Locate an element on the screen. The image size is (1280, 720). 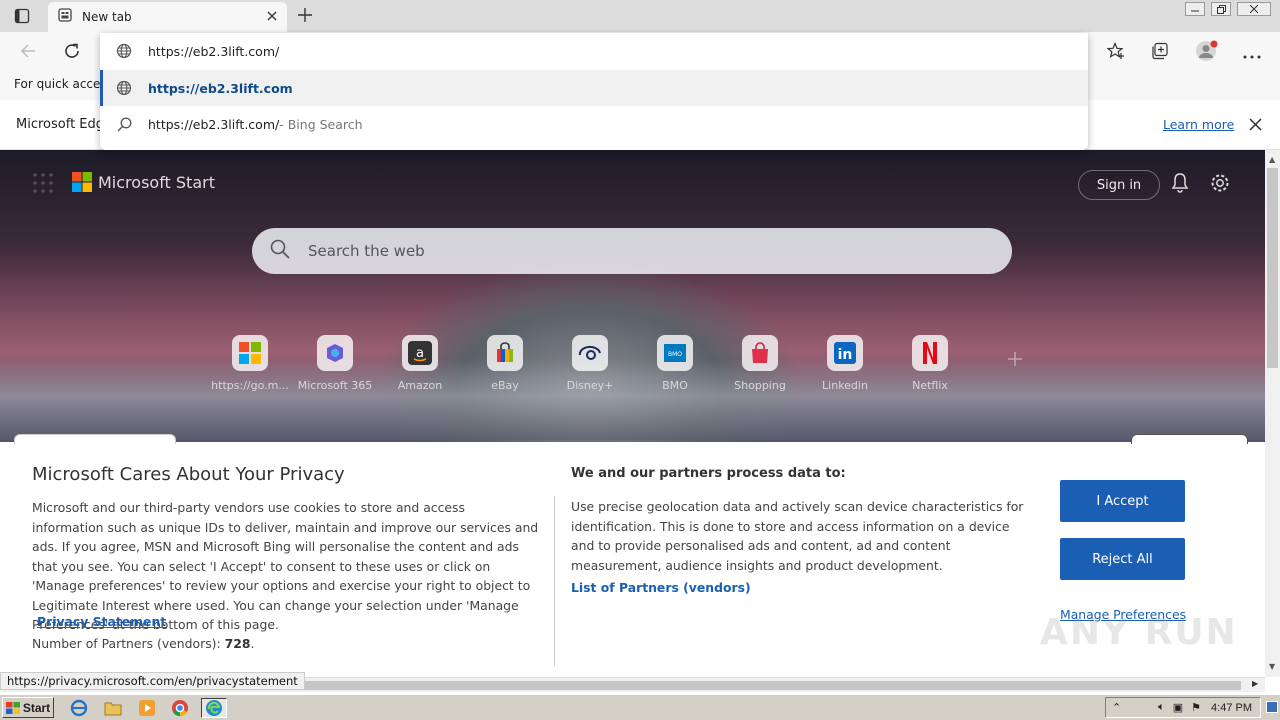
notifications-bell-icon is located at coordinates (1180, 185).